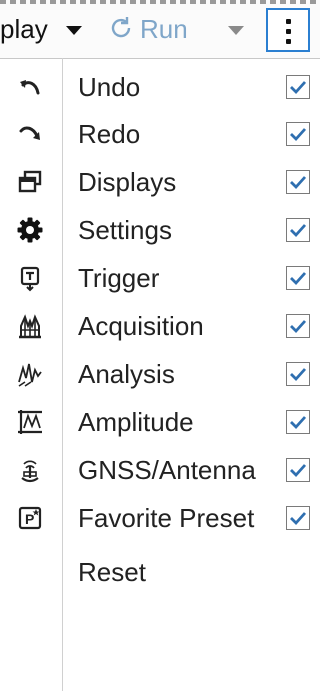  Describe the element at coordinates (109, 87) in the screenshot. I see `menu-item-label: Undo` at that location.